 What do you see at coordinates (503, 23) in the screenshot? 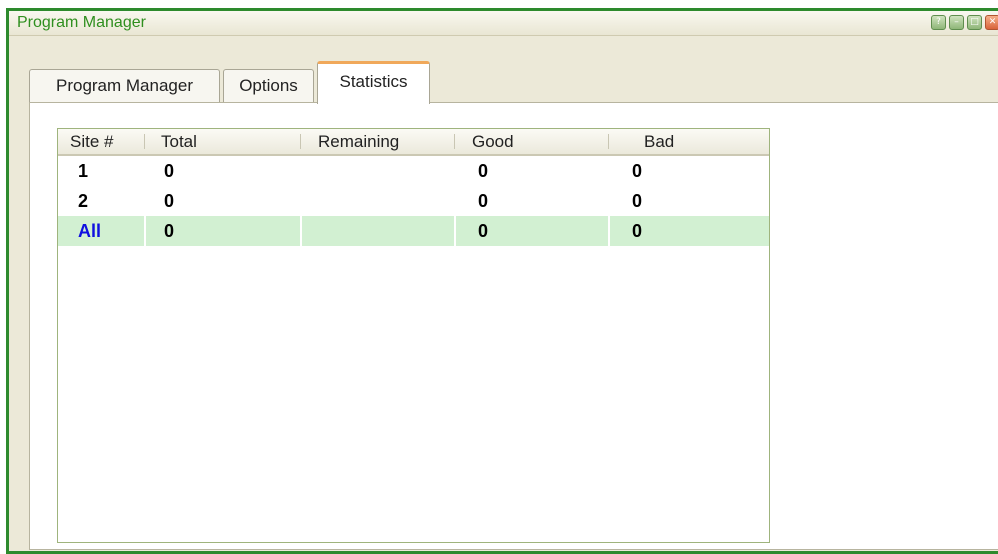
I see `title-bar: Program Manager ? – □ ✕` at bounding box center [503, 23].